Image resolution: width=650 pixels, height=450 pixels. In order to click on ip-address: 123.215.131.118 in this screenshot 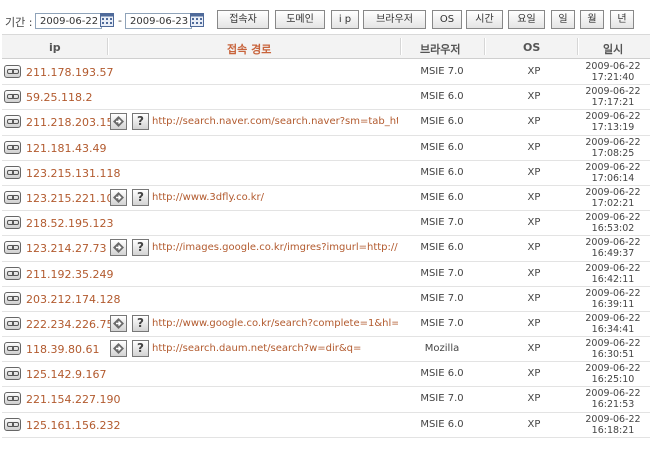, I will do `click(73, 173)`.